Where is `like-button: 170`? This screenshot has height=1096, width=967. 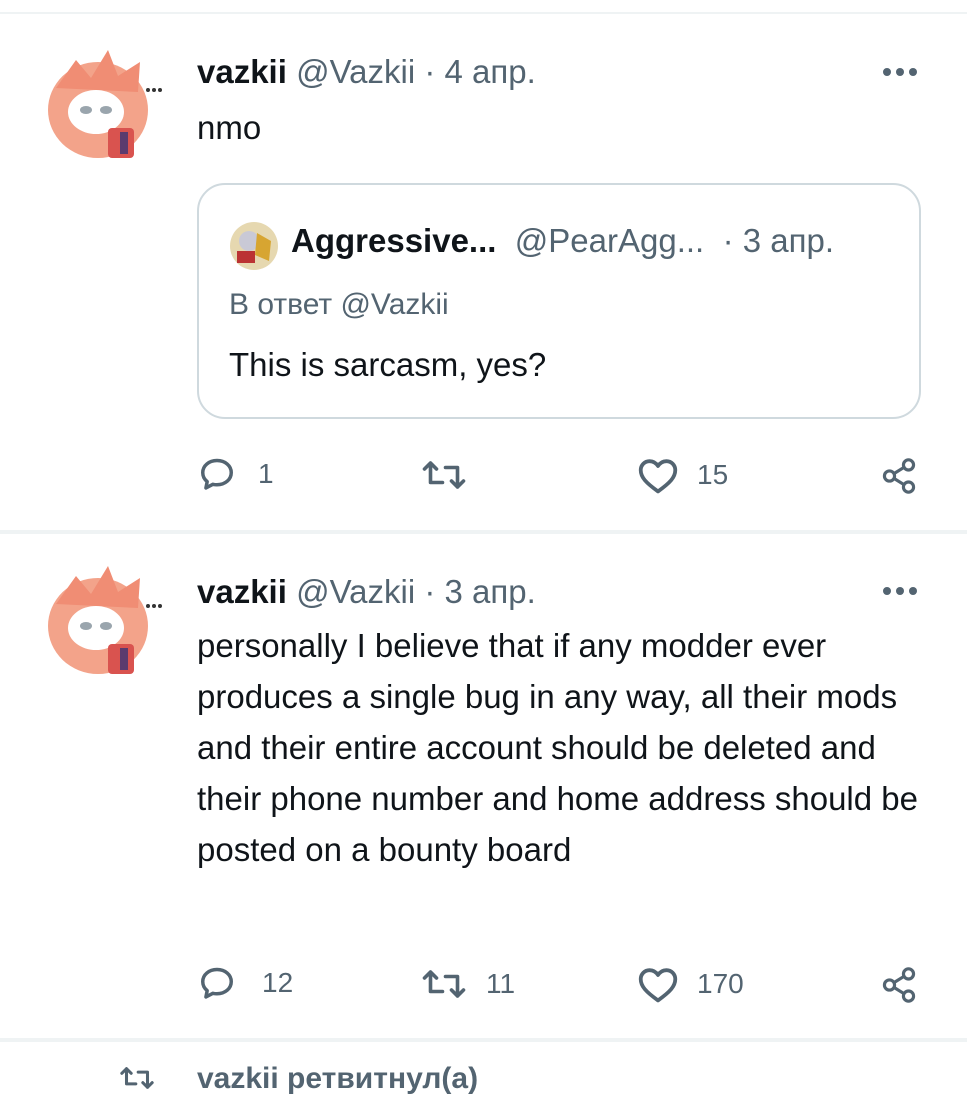 like-button: 170 is located at coordinates (690, 984).